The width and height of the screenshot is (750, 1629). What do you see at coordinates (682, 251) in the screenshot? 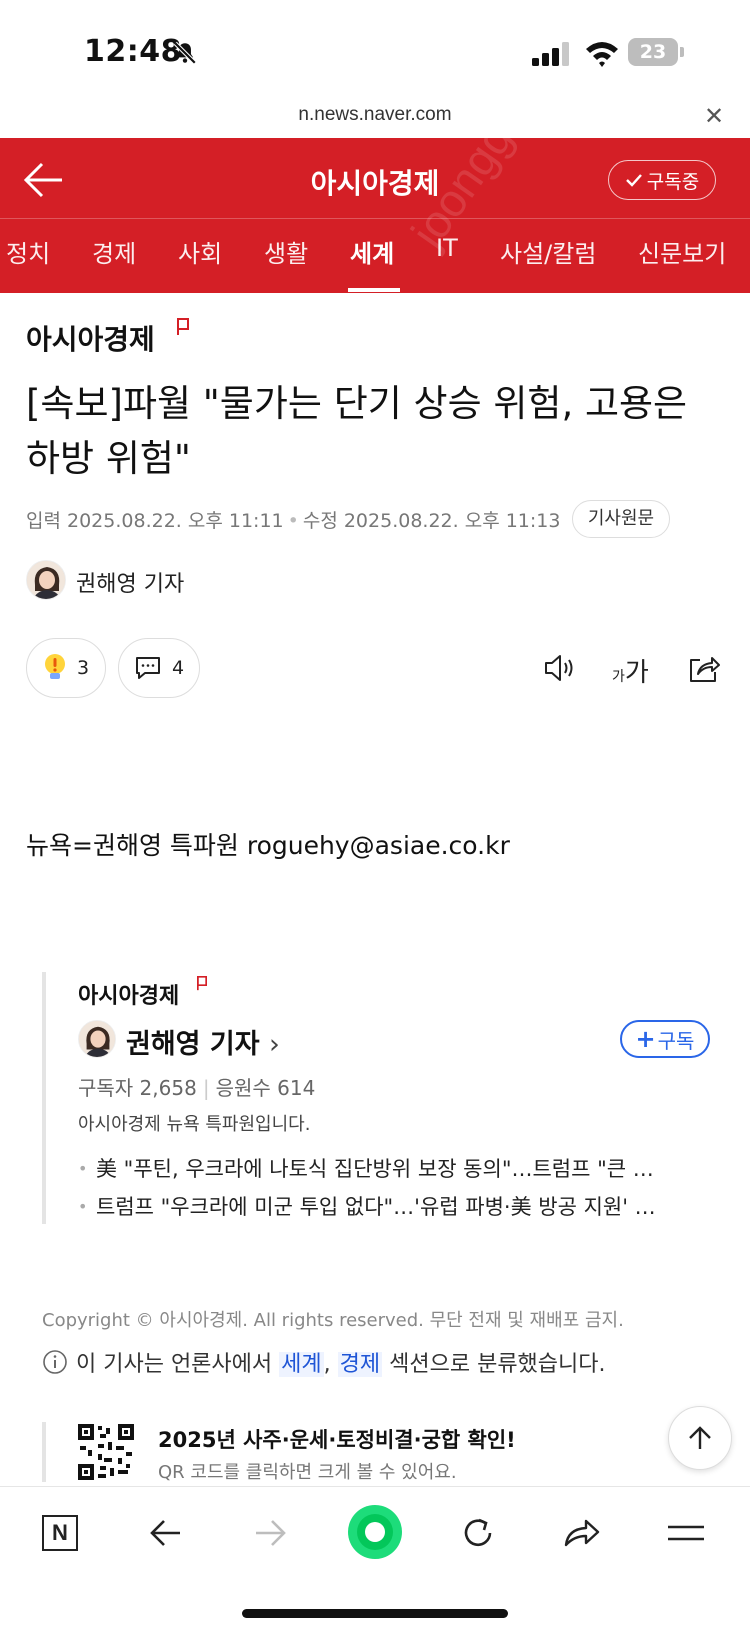
I see `tab-newspaper: 신문보기` at bounding box center [682, 251].